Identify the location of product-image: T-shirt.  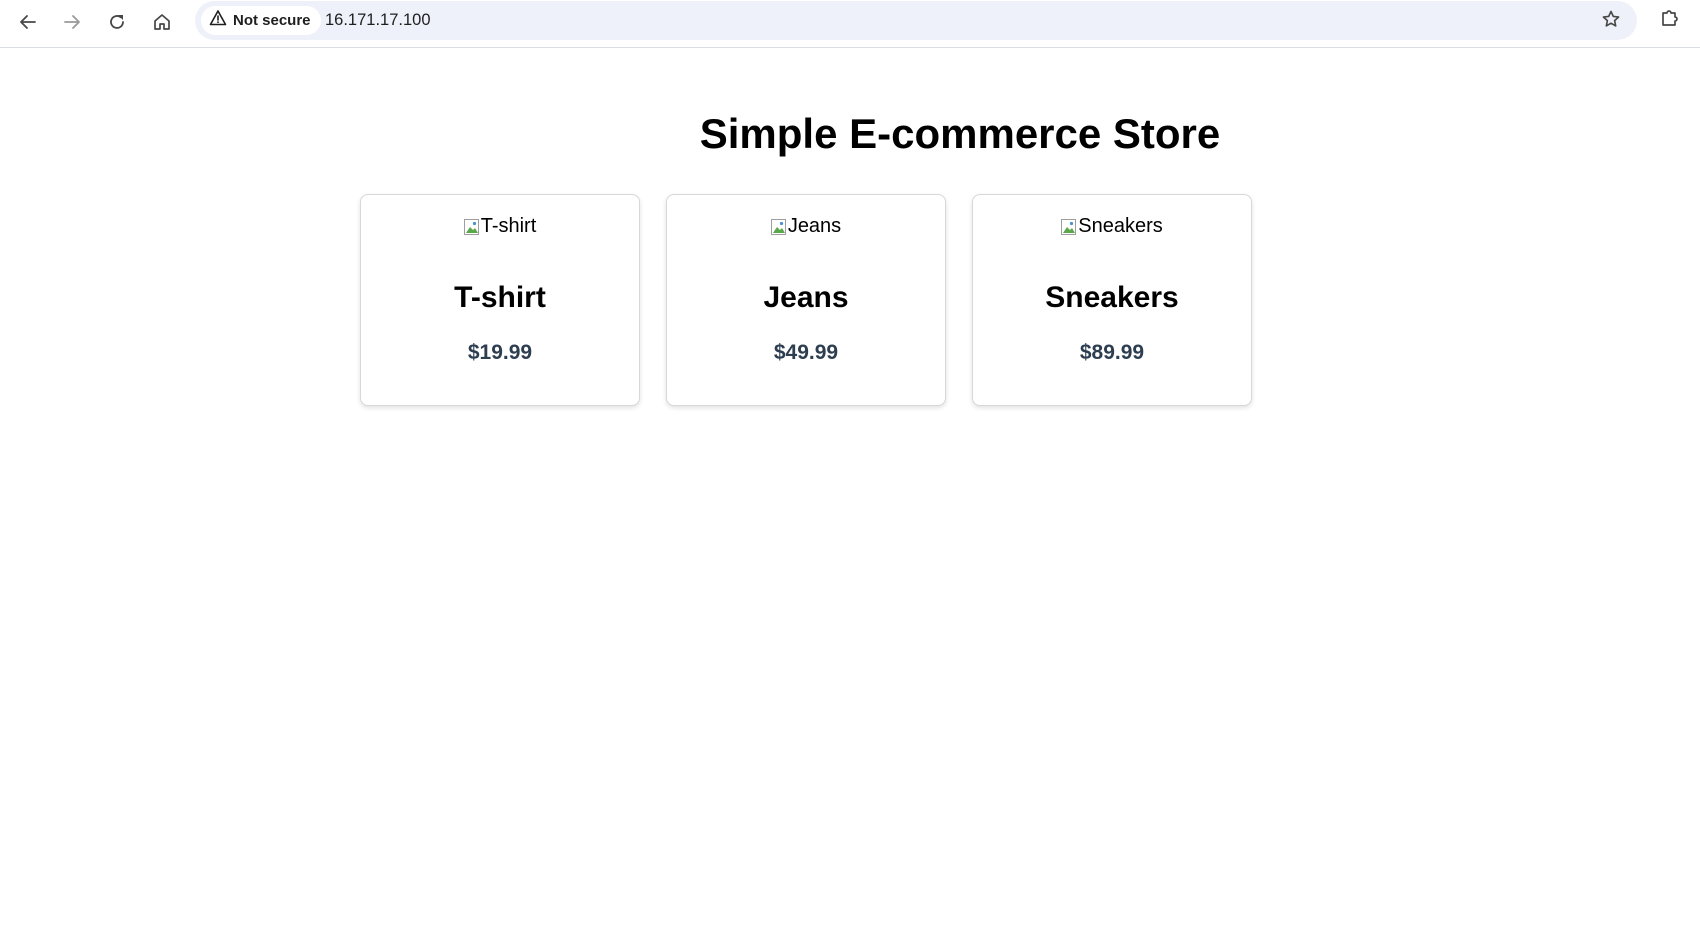
(500, 226).